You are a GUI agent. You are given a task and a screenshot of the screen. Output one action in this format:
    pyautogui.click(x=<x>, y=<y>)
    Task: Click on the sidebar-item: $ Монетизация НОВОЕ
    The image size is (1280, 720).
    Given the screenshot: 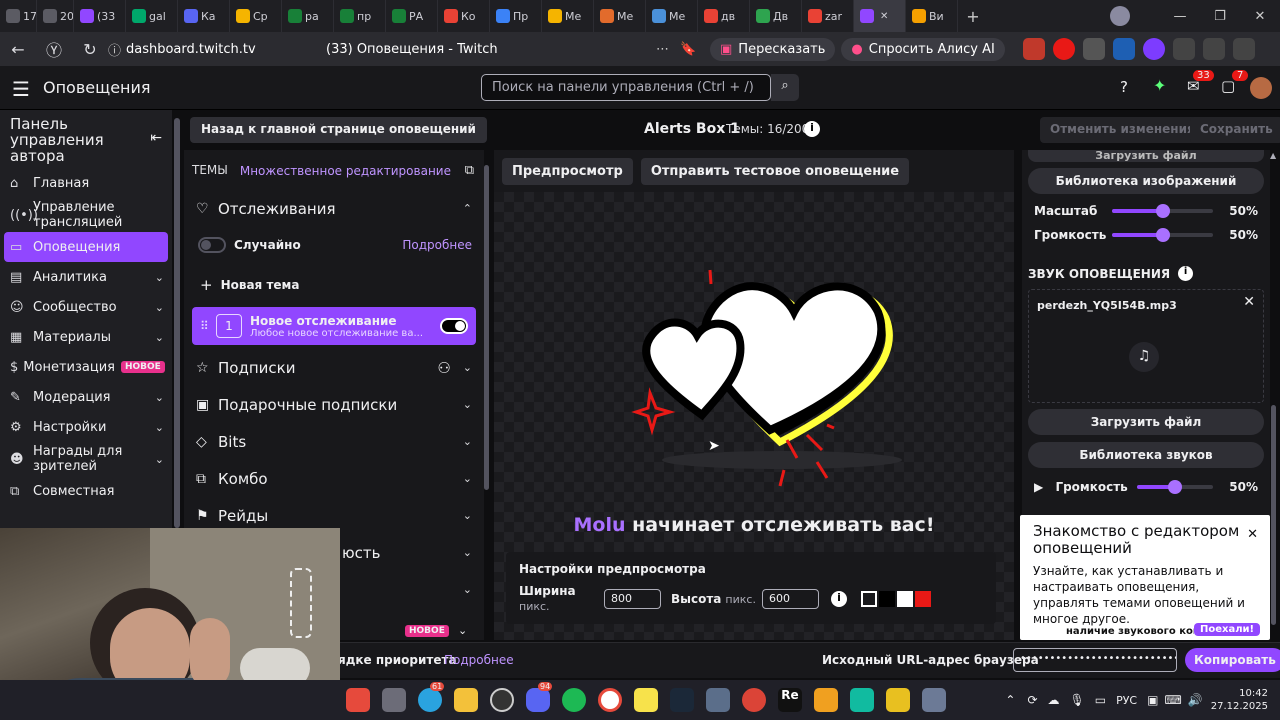 What is the action you would take?
    pyautogui.click(x=86, y=367)
    